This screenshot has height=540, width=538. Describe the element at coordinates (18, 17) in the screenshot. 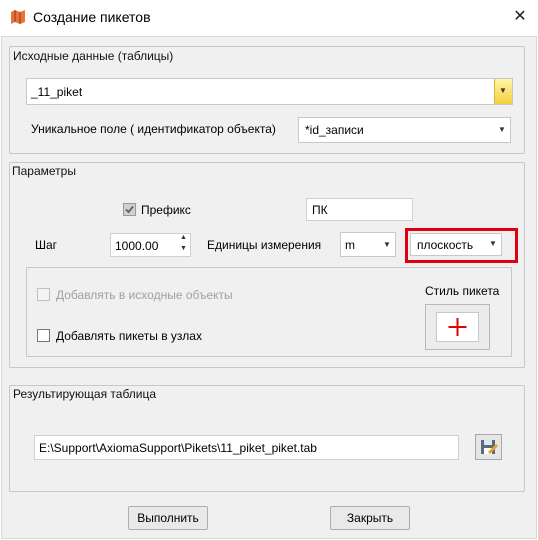

I see `app-icon` at that location.